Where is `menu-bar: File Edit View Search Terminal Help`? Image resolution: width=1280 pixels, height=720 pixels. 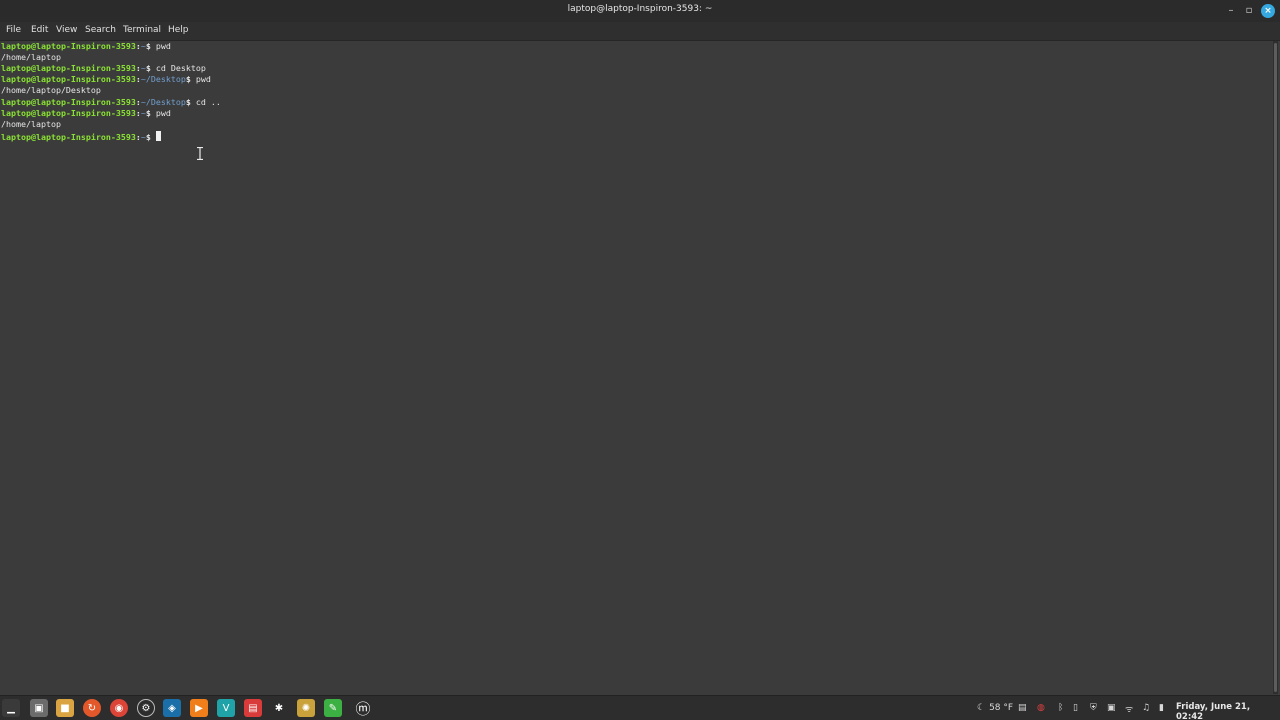
menu-bar: File Edit View Search Terminal Help is located at coordinates (640, 31).